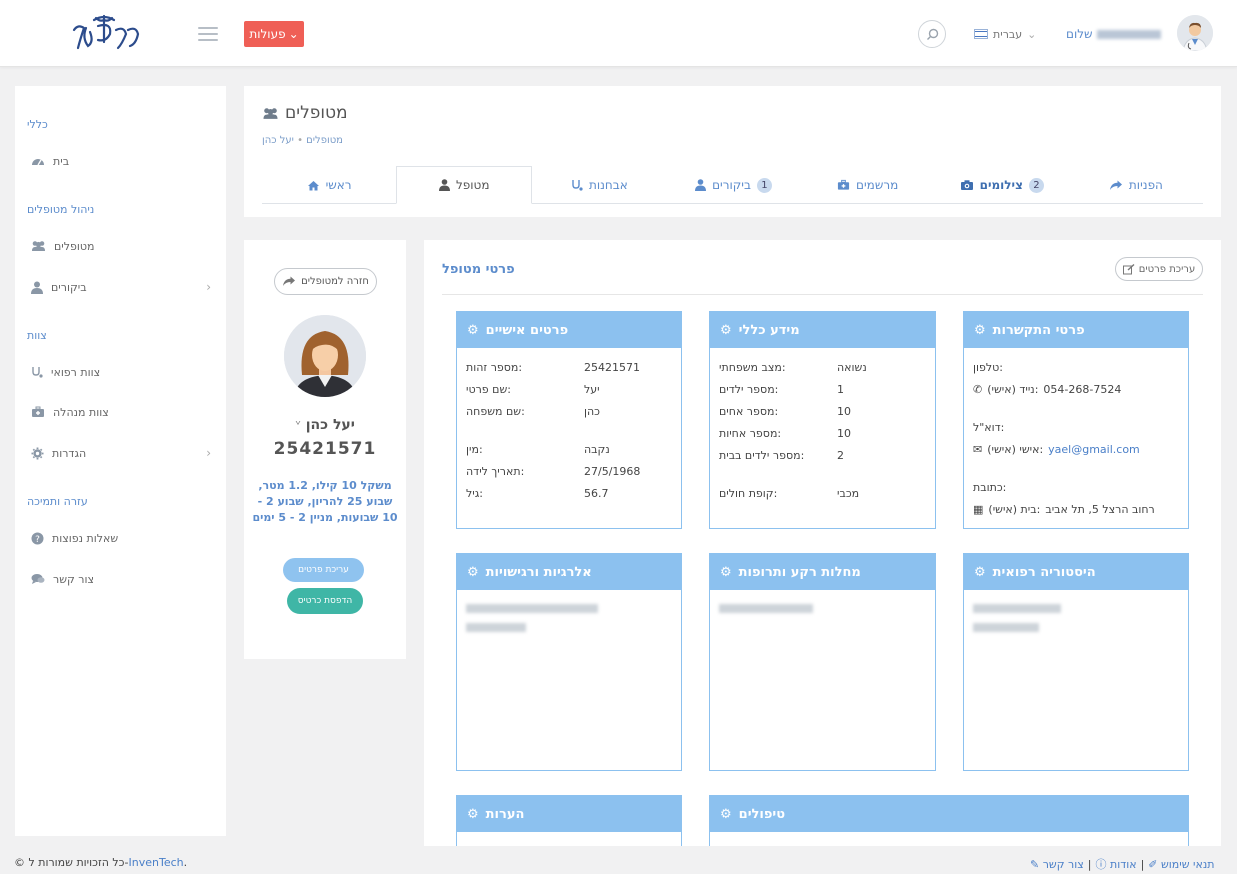  What do you see at coordinates (1079, 34) in the screenshot?
I see `user-greeting: שלום` at bounding box center [1079, 34].